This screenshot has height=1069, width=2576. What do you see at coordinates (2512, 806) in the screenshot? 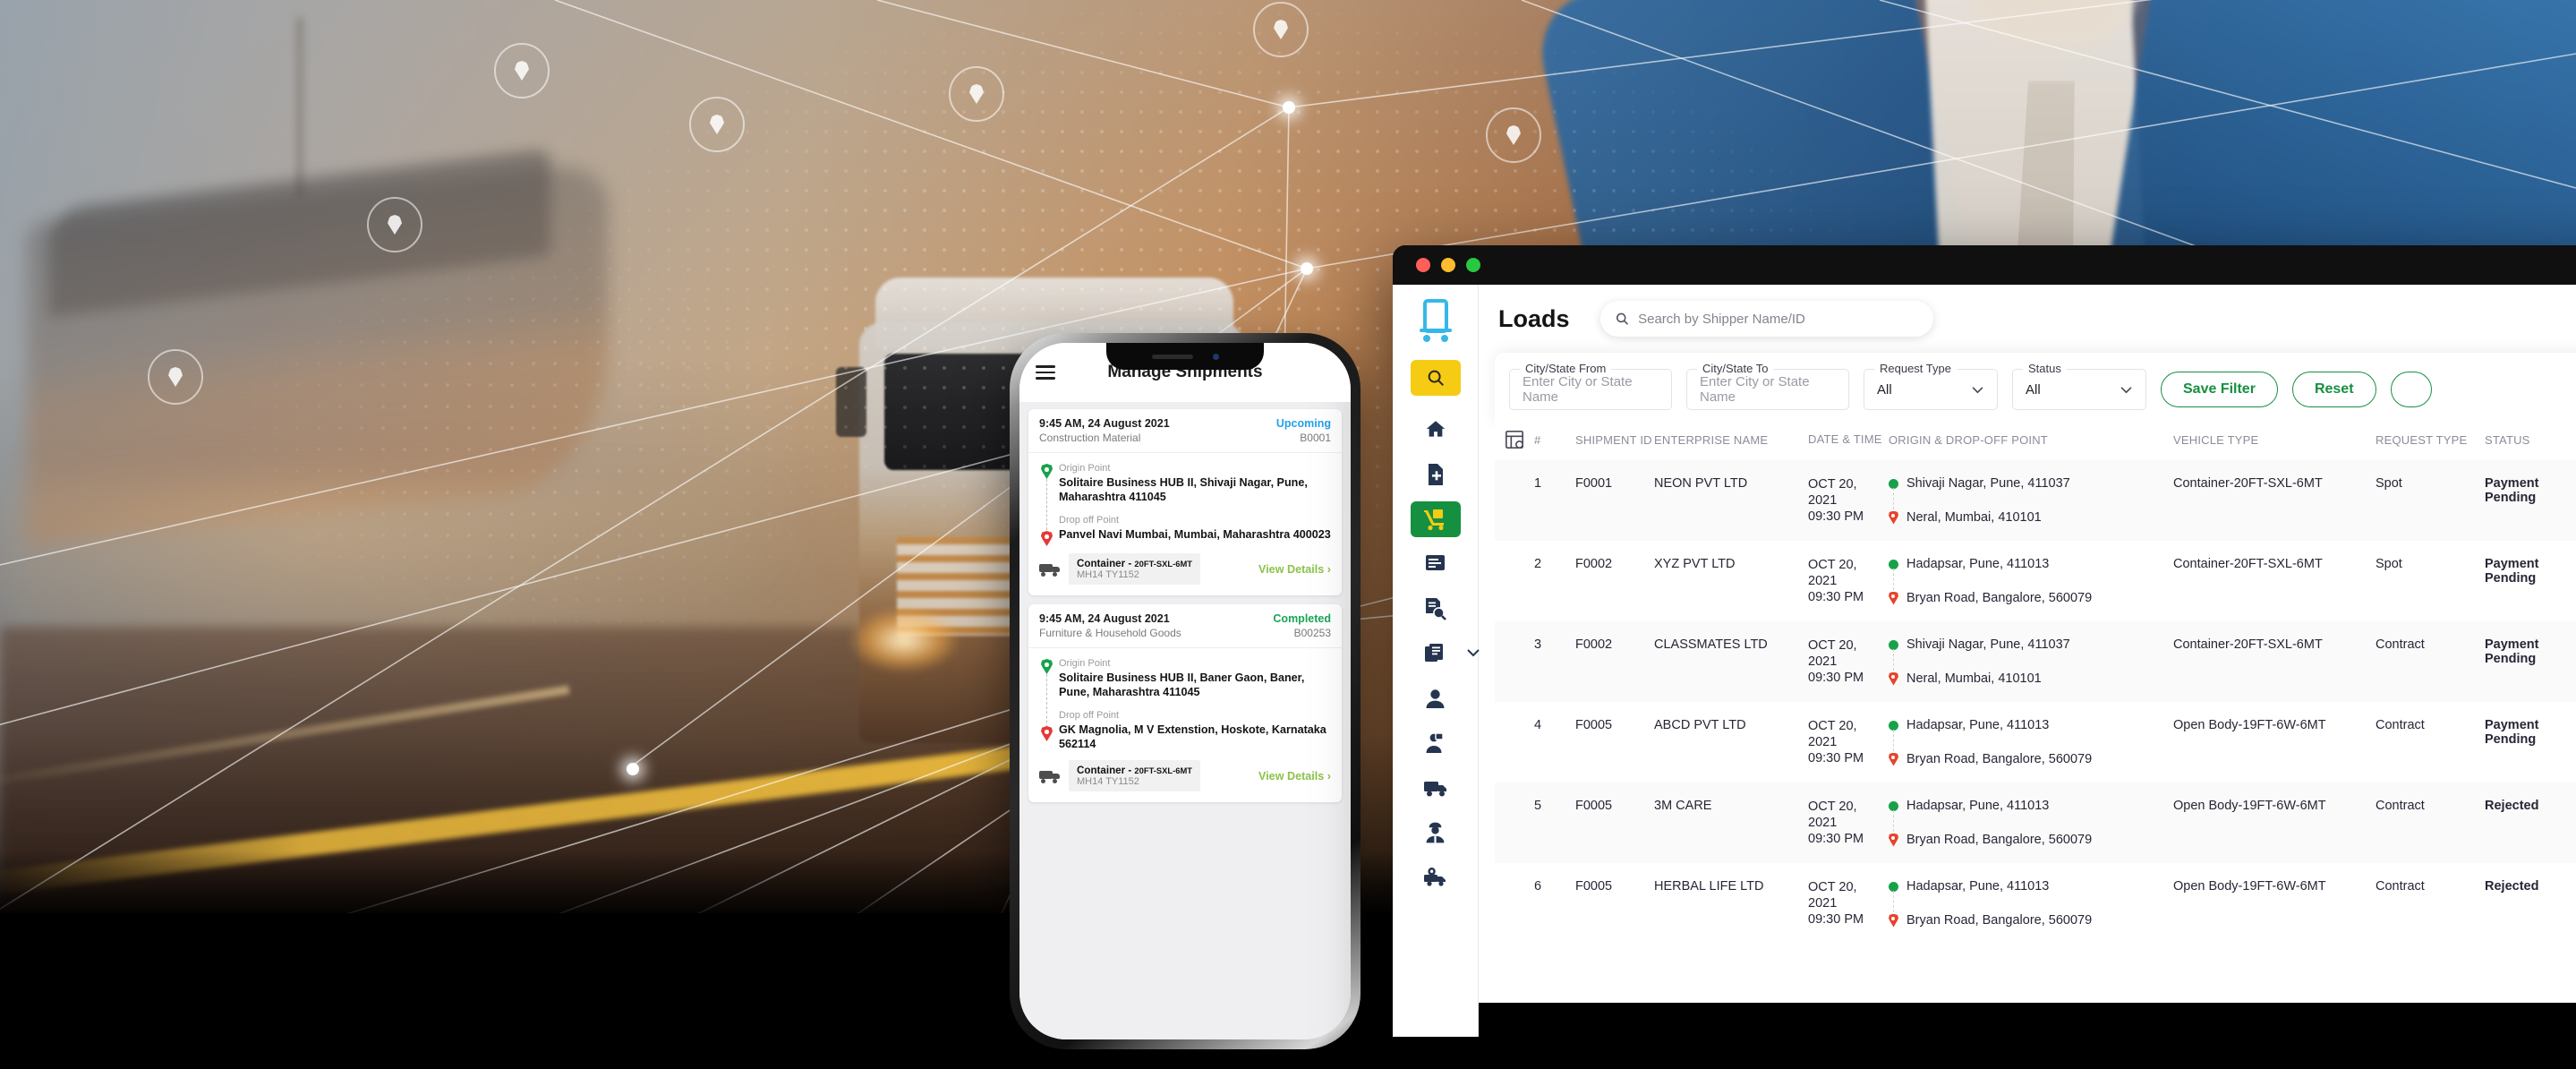
I see `row-status: Rejected` at bounding box center [2512, 806].